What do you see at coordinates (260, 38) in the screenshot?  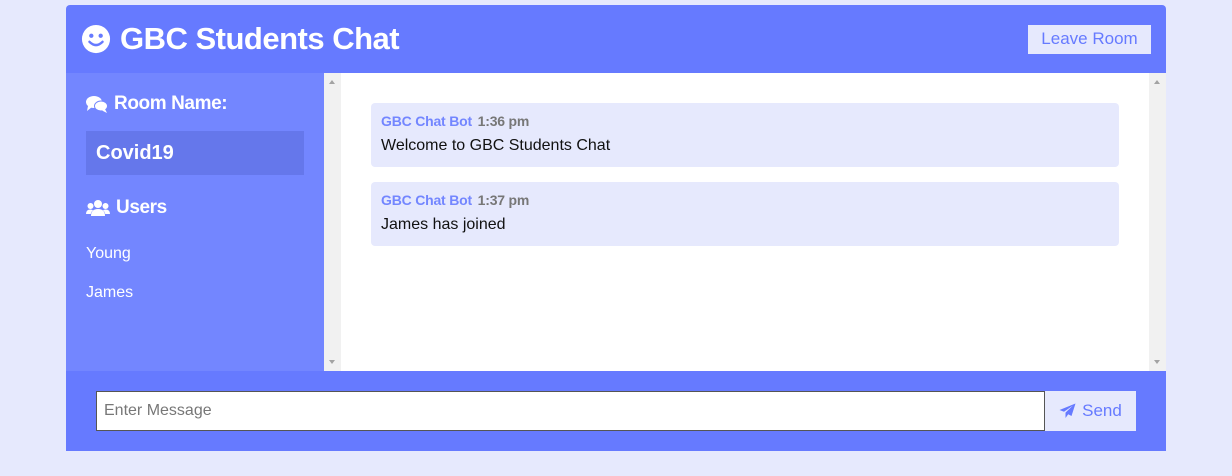 I see `app-title: GBC Students Chat` at bounding box center [260, 38].